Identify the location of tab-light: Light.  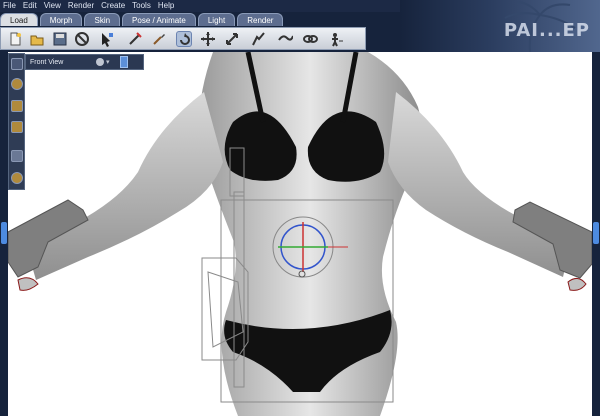
(216, 19).